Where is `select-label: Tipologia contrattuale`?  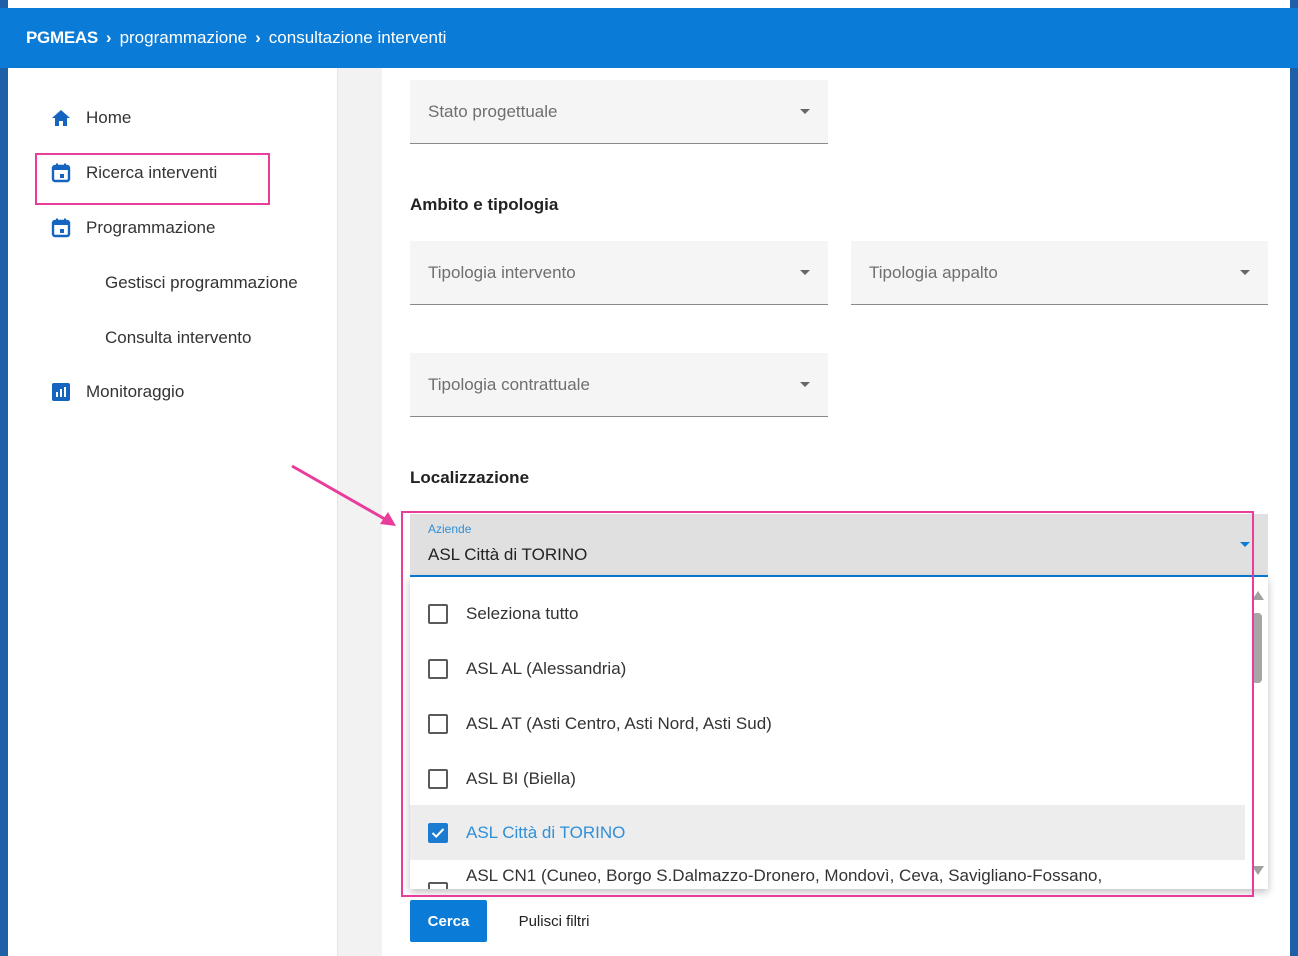 select-label: Tipologia contrattuale is located at coordinates (509, 384).